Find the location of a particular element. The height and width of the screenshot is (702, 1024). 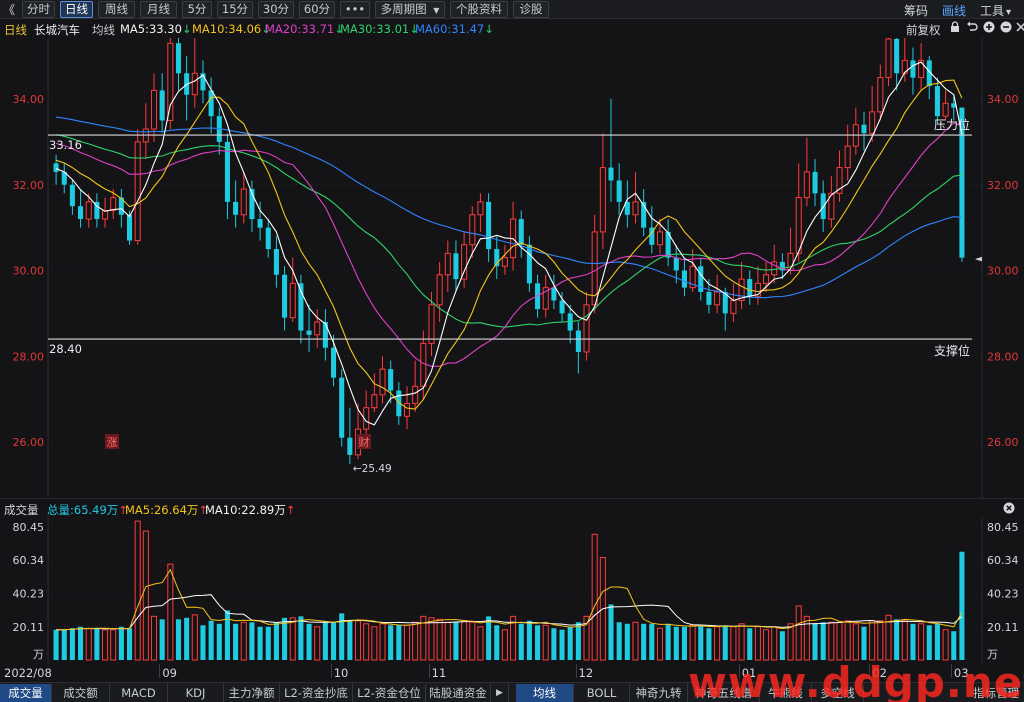

tools-menu: 工具 ▾ is located at coordinates (995, 10).